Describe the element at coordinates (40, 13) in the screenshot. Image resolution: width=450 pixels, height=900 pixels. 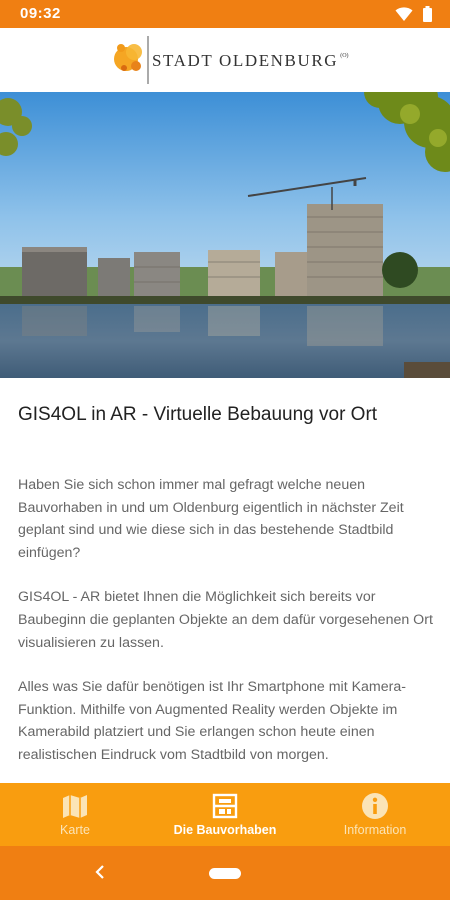
I see `status-time: 09:32` at that location.